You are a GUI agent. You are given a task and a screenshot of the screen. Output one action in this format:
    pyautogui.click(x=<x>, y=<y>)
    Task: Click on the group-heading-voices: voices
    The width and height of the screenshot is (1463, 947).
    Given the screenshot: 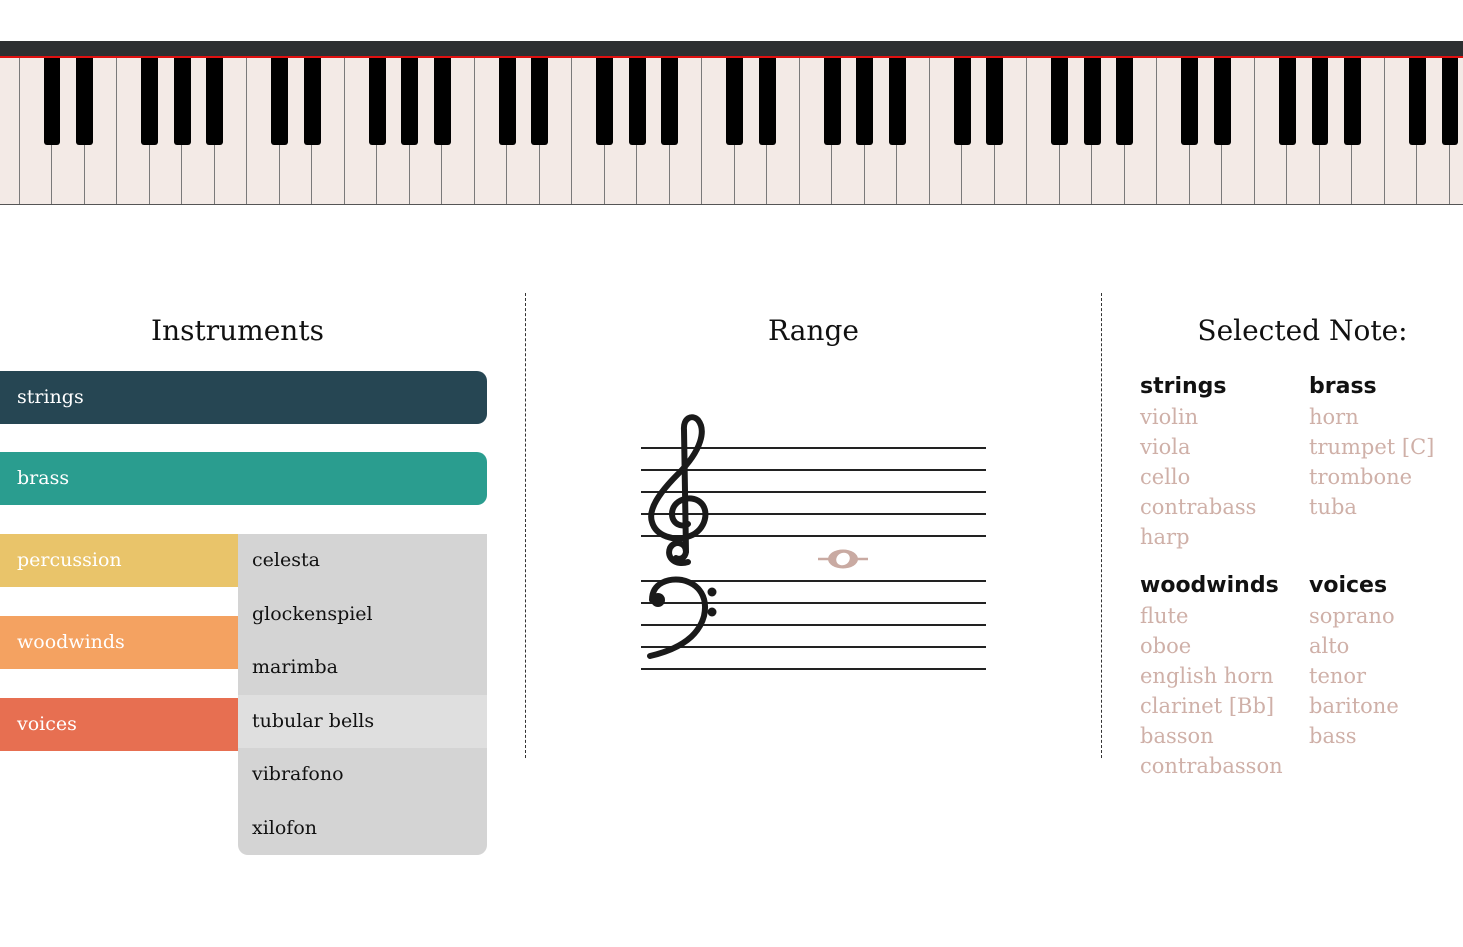 What is the action you would take?
    pyautogui.click(x=1348, y=585)
    